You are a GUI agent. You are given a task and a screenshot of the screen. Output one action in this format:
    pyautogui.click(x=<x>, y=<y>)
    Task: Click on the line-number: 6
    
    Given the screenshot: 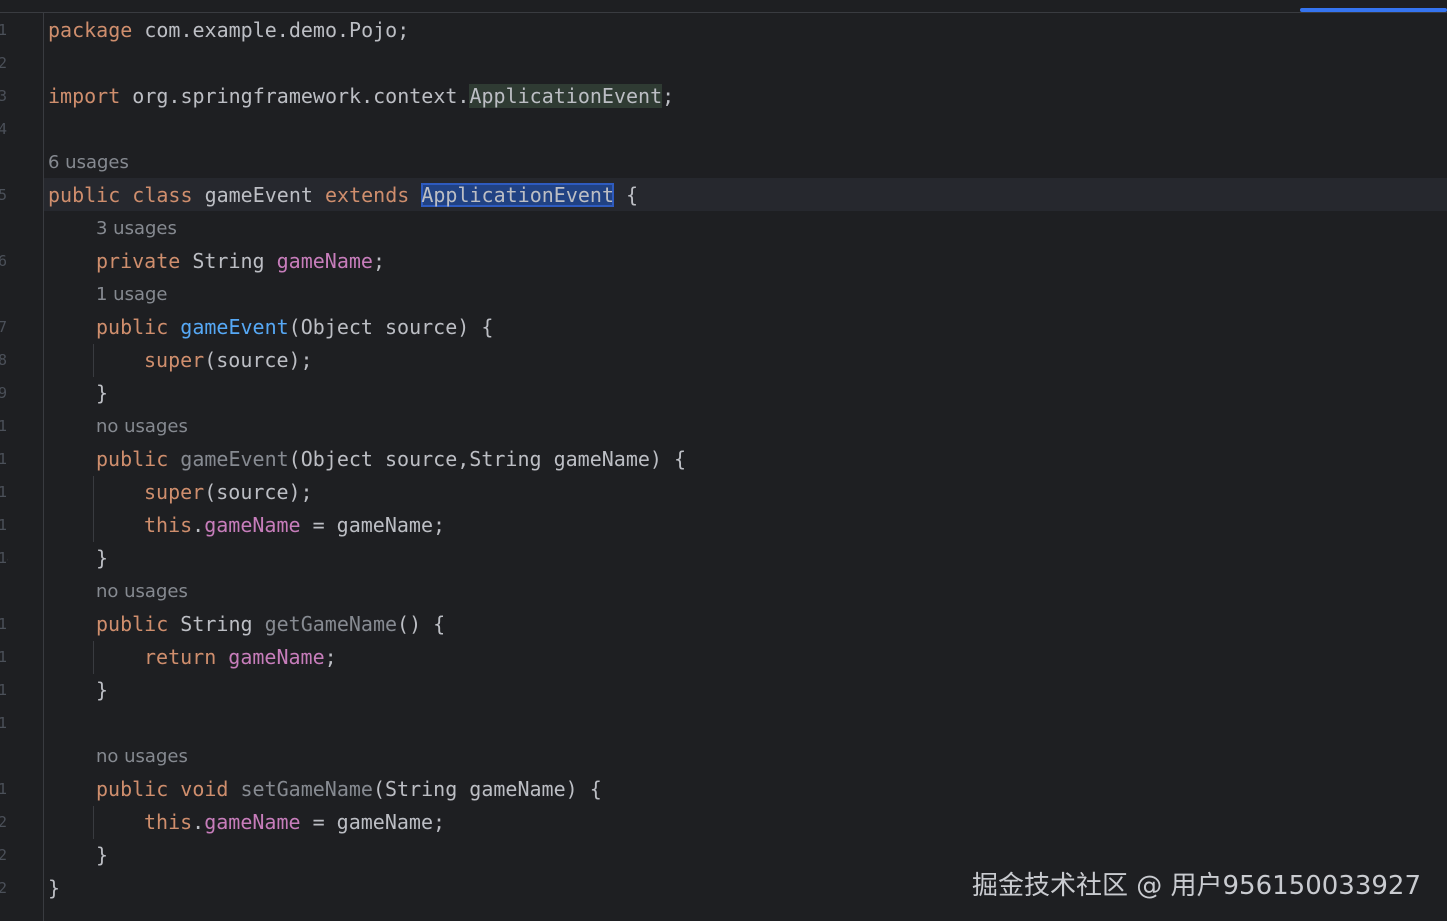 What is the action you would take?
    pyautogui.click(x=4, y=261)
    